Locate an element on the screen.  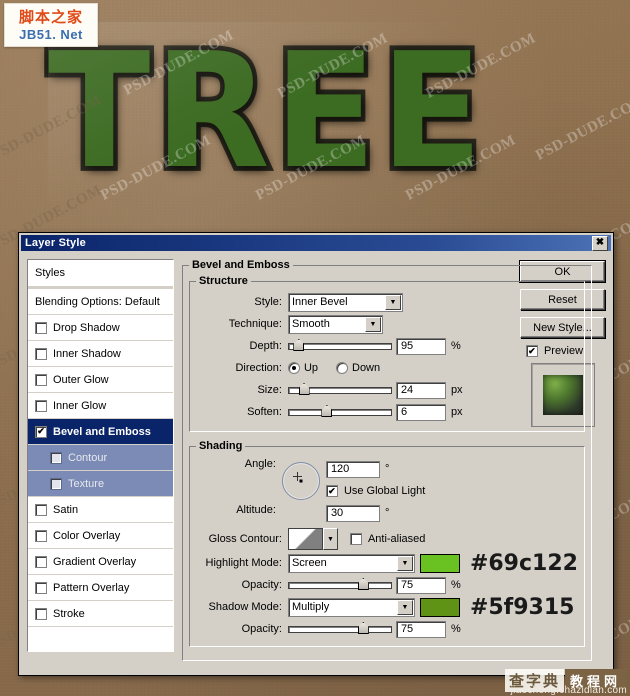
highlight-opacity-thumb is located at coordinates (363, 584).